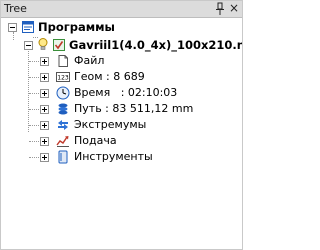  What do you see at coordinates (113, 156) in the screenshot?
I see `tree-node-label: Инструменты` at bounding box center [113, 156].